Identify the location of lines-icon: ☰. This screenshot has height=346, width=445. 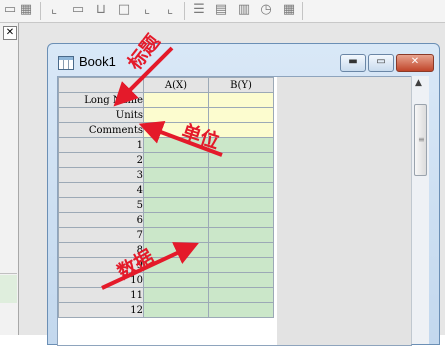
(199, 10).